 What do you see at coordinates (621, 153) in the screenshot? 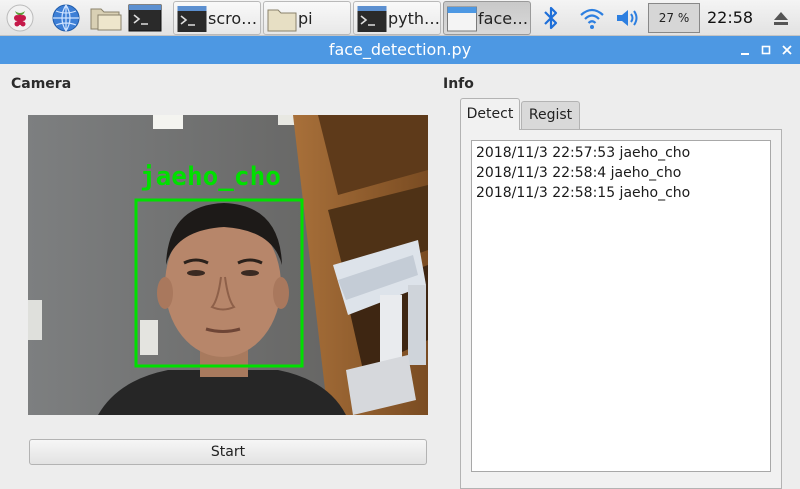
I see `list-item: 2018/11/3 22:57:53 jaeho_cho` at bounding box center [621, 153].